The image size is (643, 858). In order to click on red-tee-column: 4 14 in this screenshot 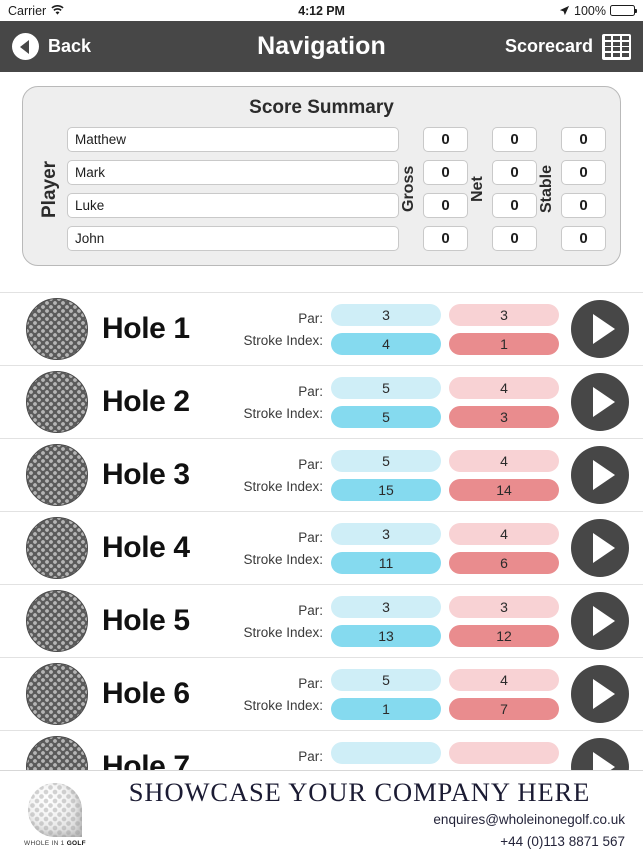, I will do `click(504, 475)`.